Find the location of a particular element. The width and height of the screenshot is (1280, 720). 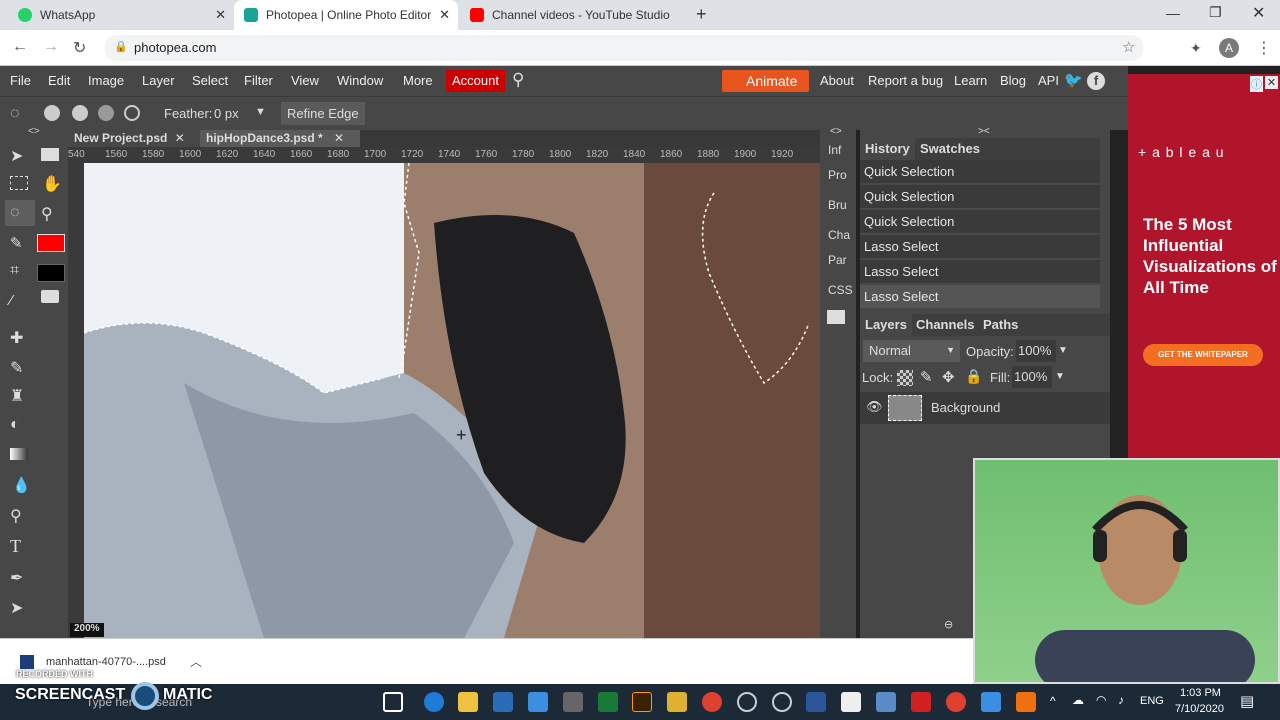

foreground-color-swatch is located at coordinates (51, 243).